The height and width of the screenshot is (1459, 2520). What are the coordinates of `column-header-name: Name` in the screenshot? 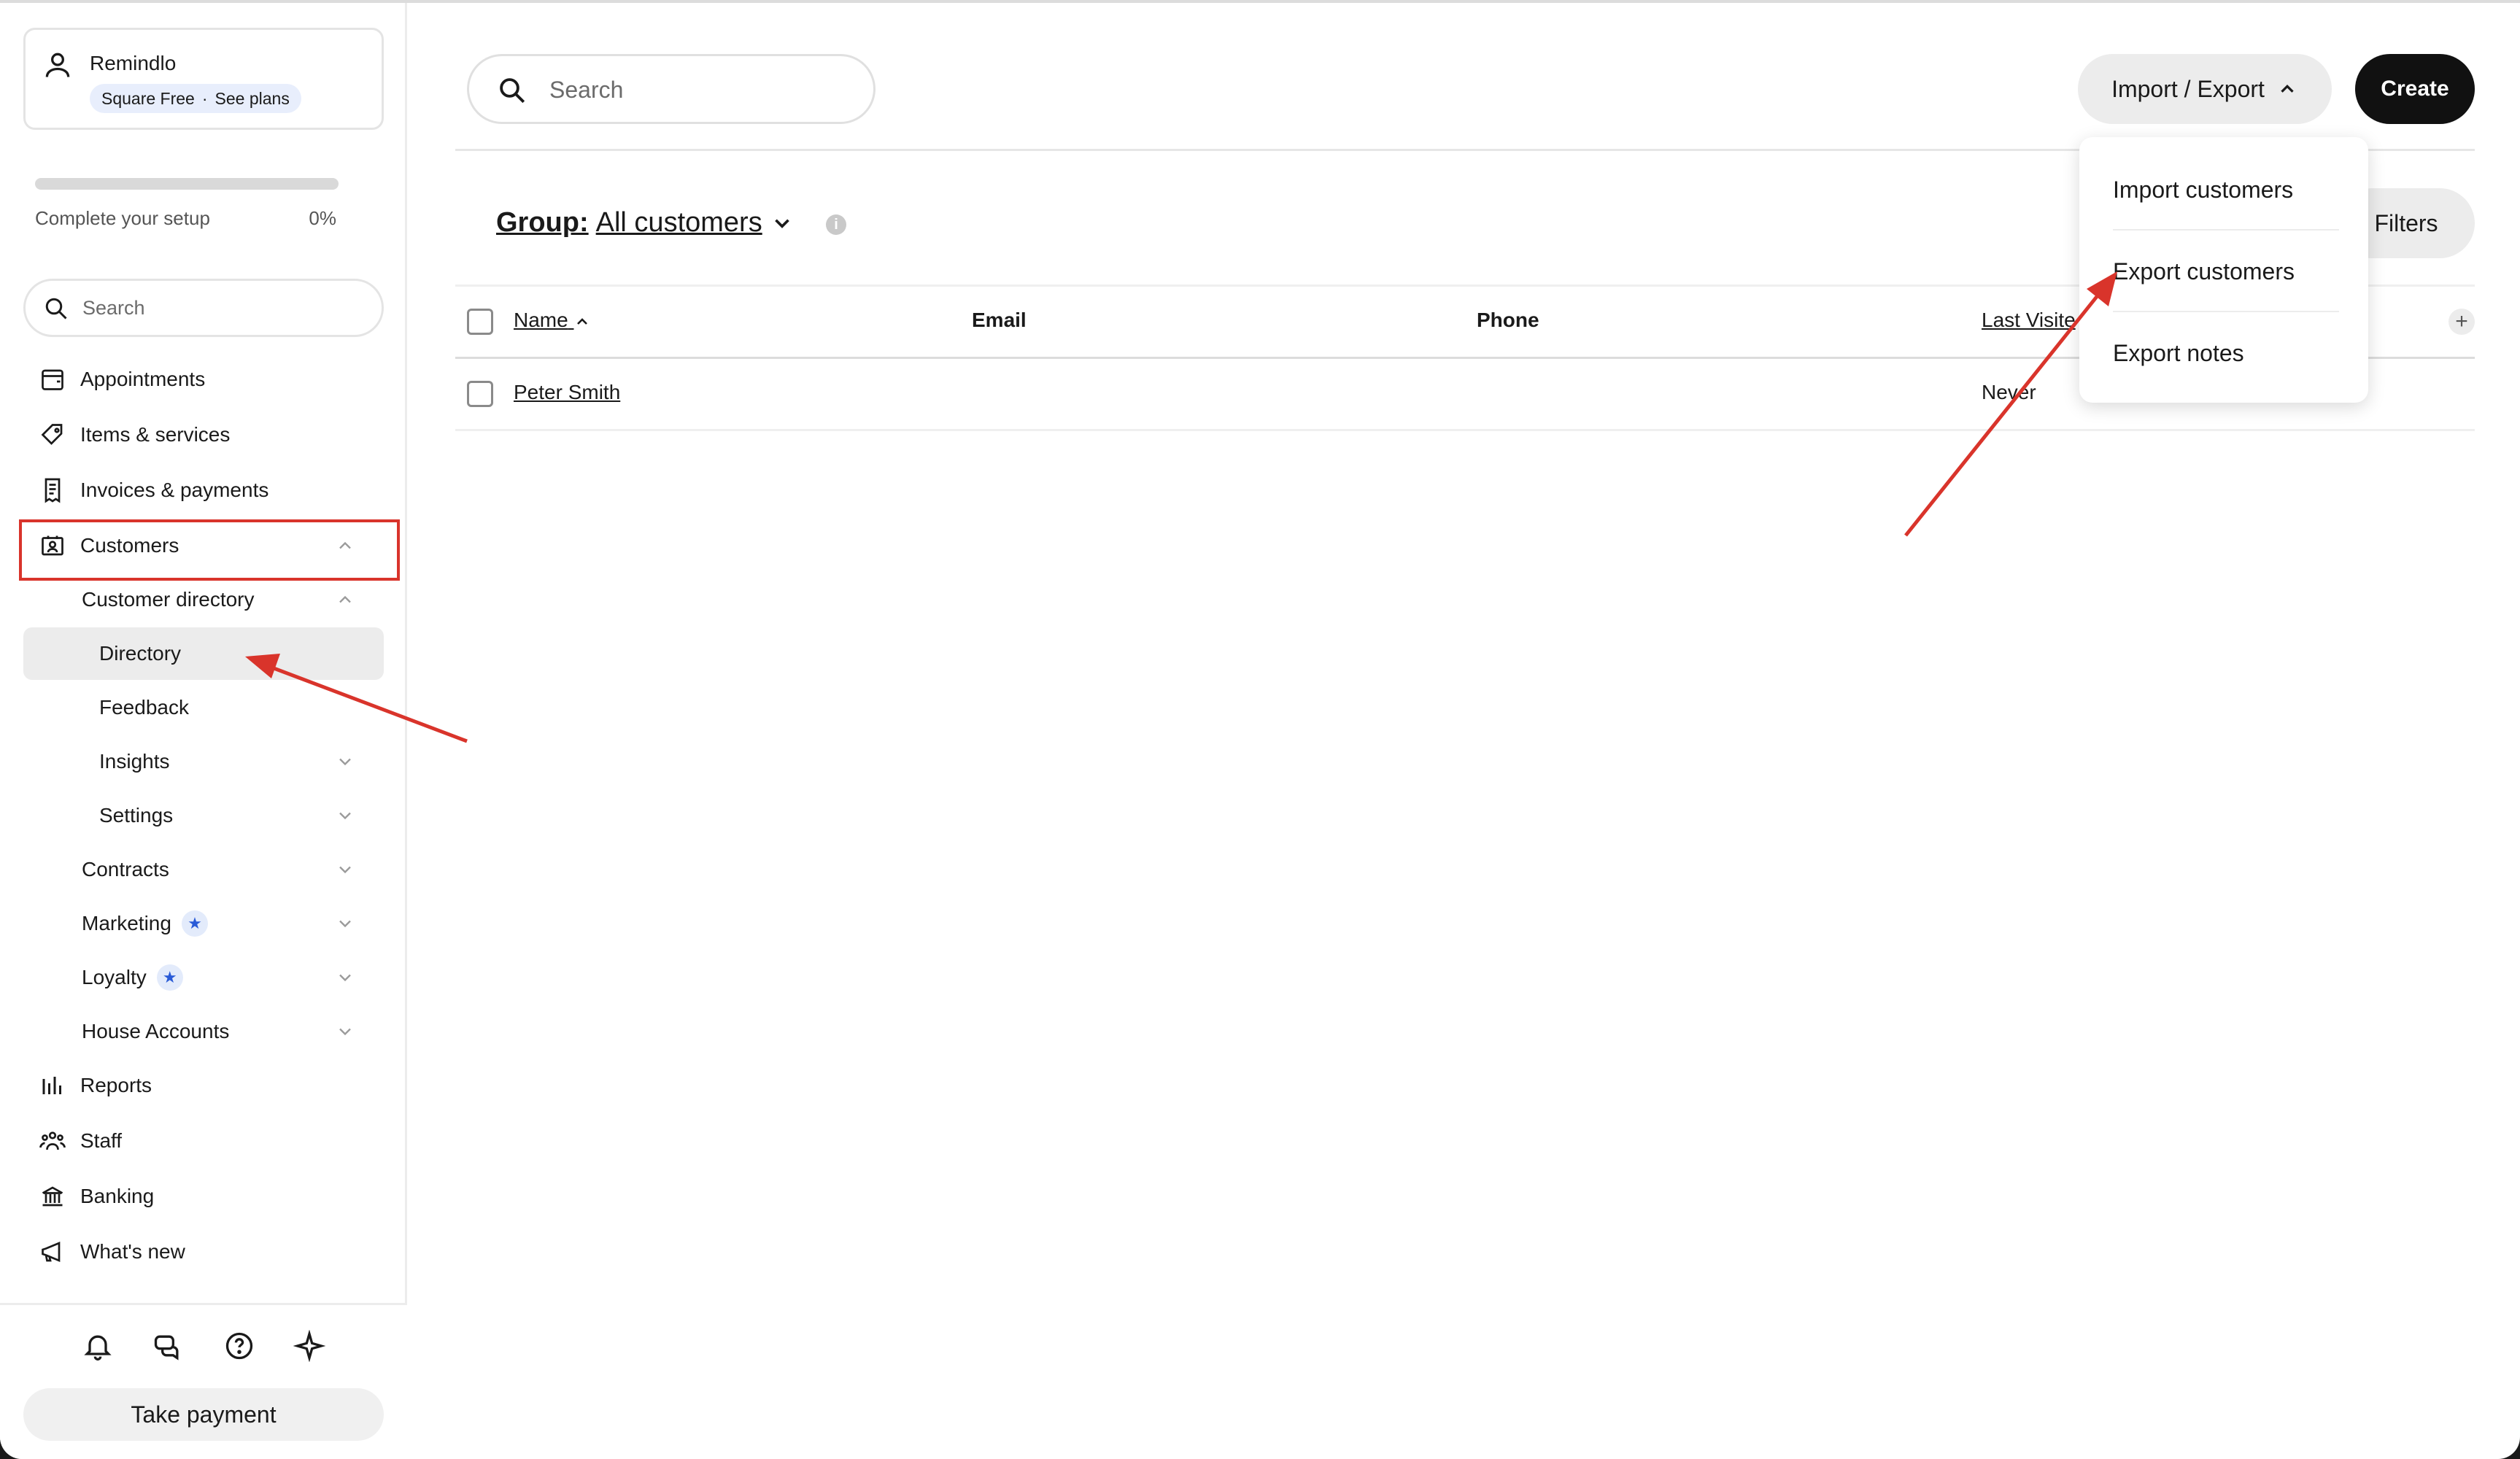 It's located at (552, 321).